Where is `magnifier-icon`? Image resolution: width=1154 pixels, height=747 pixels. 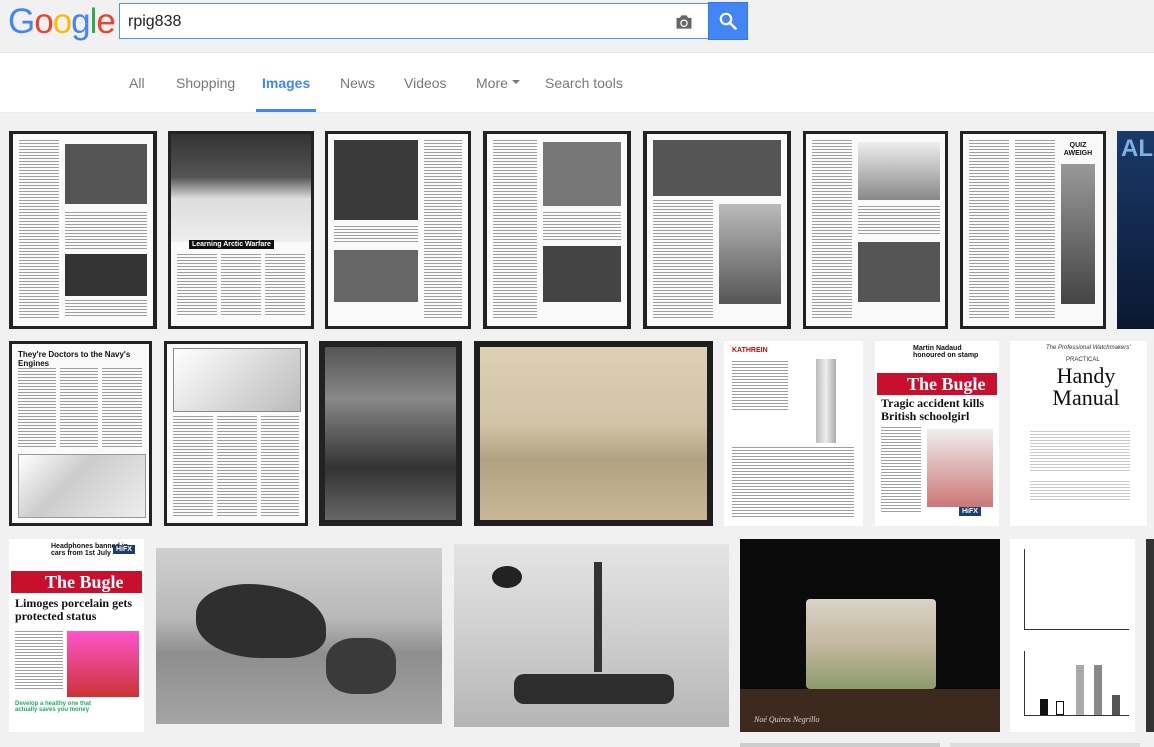 magnifier-icon is located at coordinates (728, 21).